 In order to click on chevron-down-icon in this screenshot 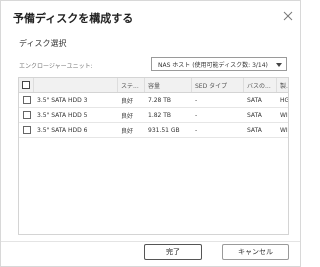, I will do `click(279, 65)`.